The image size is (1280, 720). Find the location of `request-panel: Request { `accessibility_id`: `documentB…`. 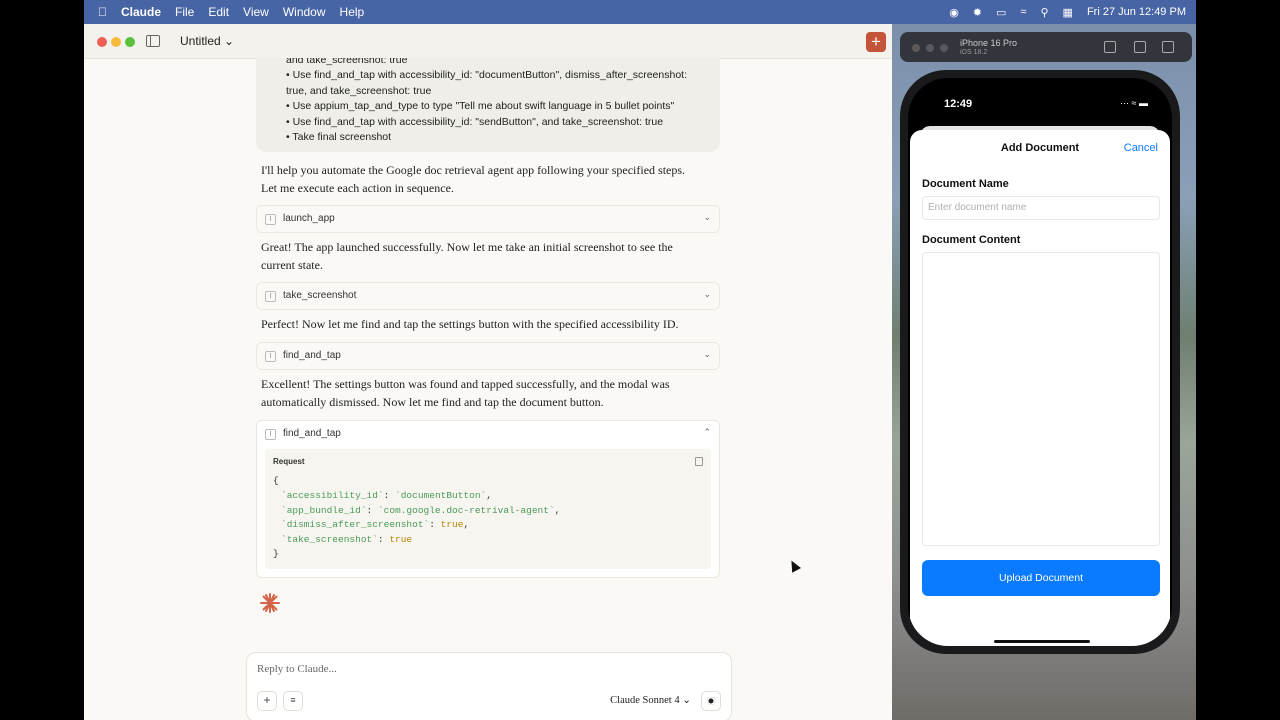

request-panel: Request { `accessibility_id`: `documentB… is located at coordinates (488, 509).